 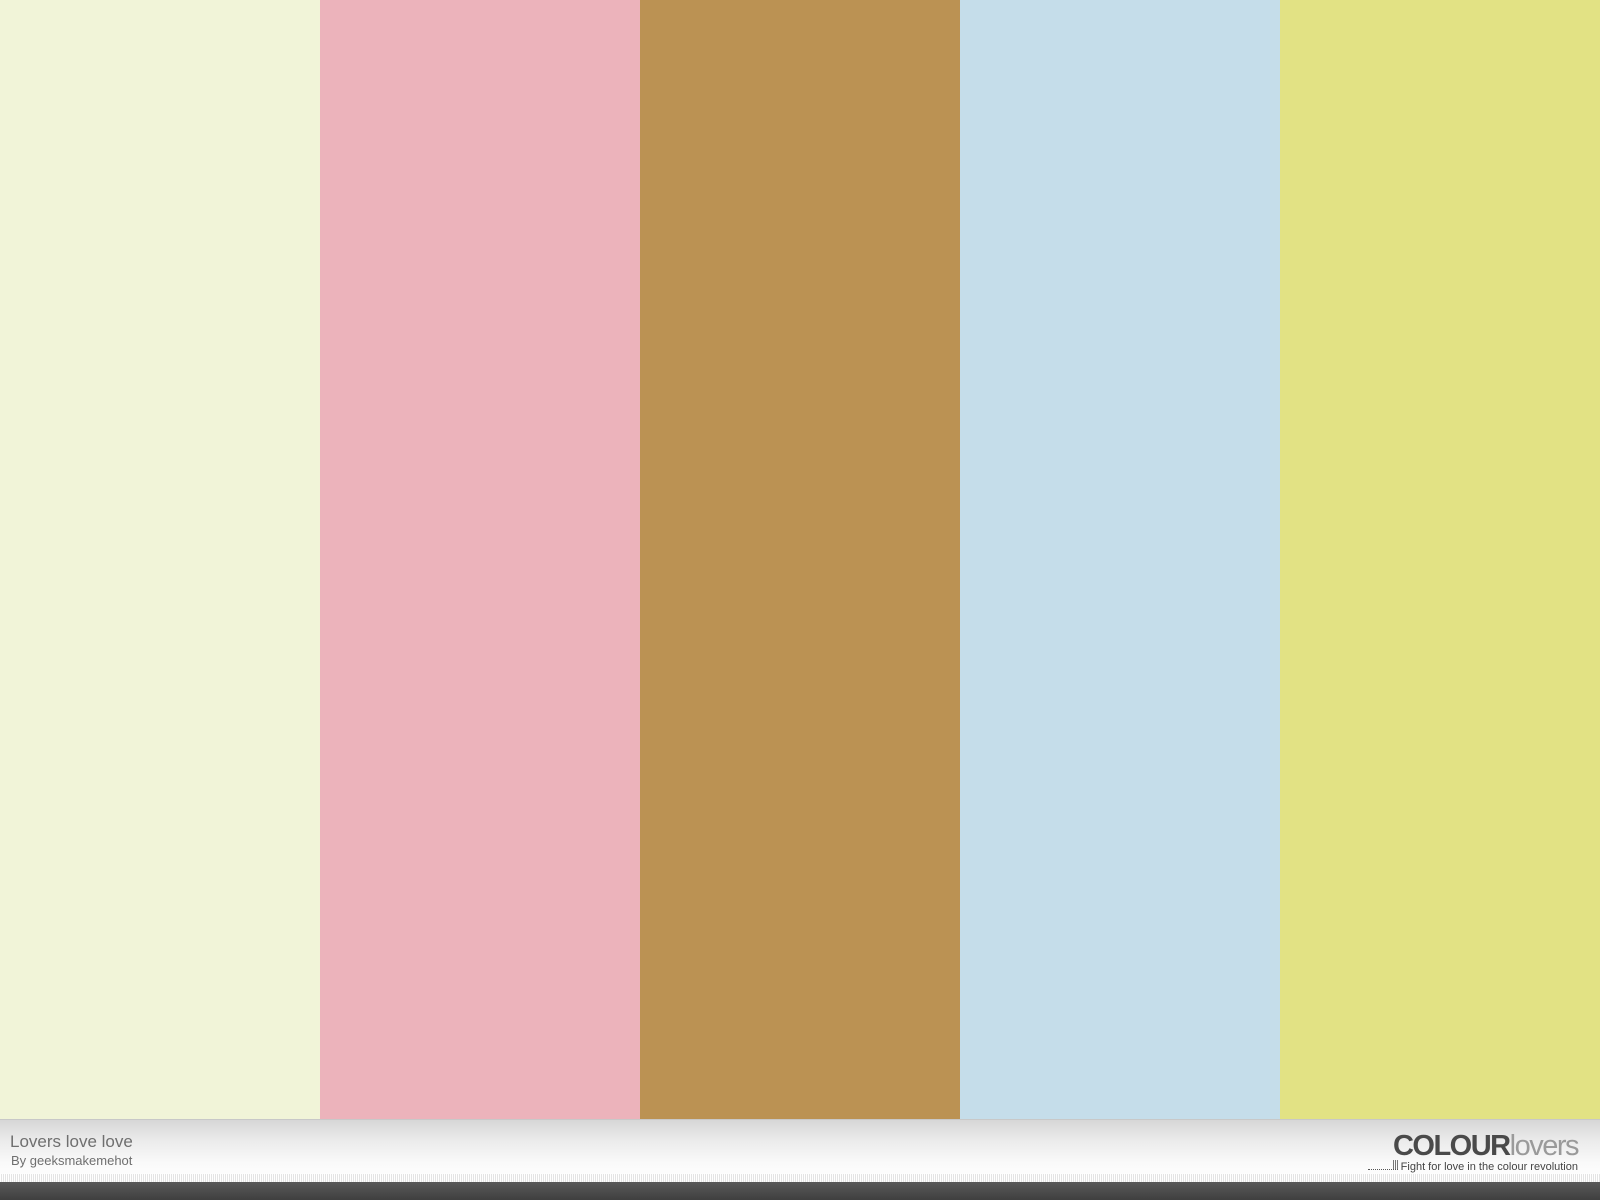 I want to click on palette-title: Lovers love love, so click(x=71, y=1141).